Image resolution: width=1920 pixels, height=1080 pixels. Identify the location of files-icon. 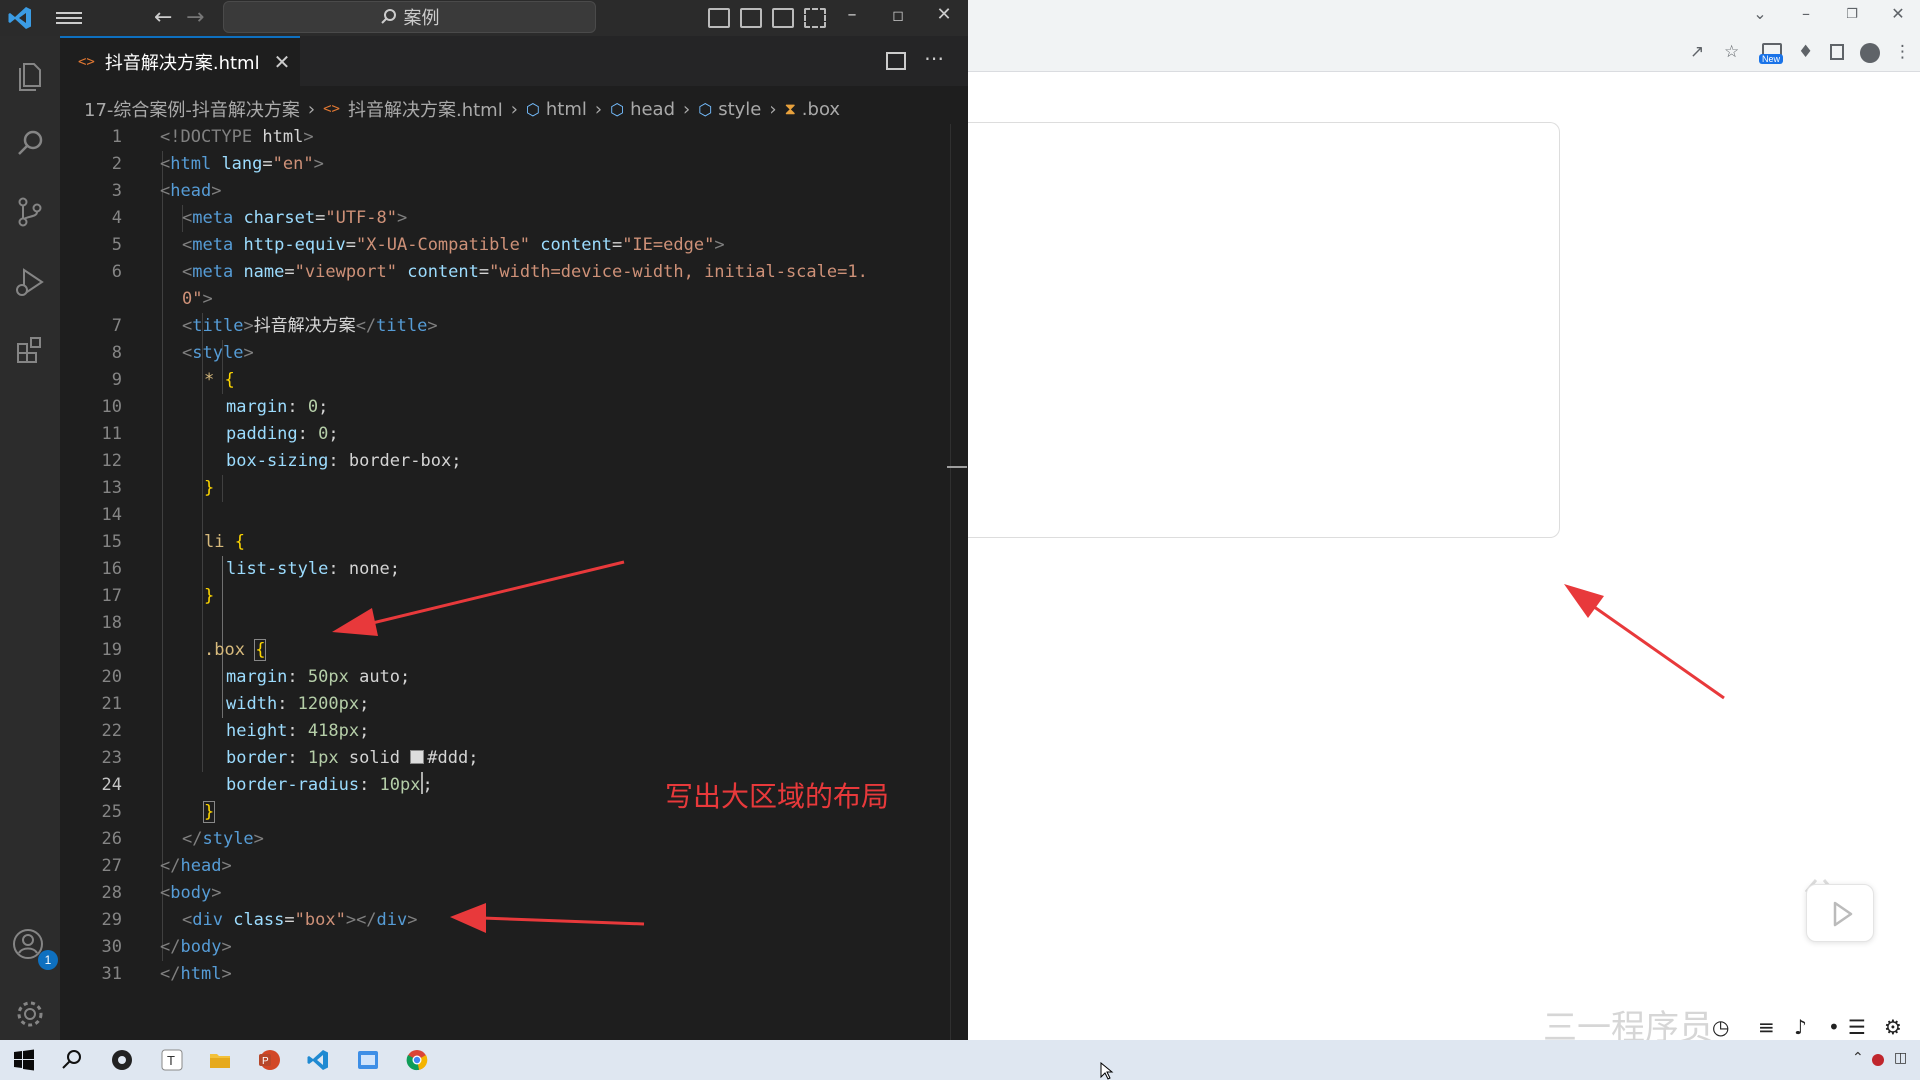
(30, 76).